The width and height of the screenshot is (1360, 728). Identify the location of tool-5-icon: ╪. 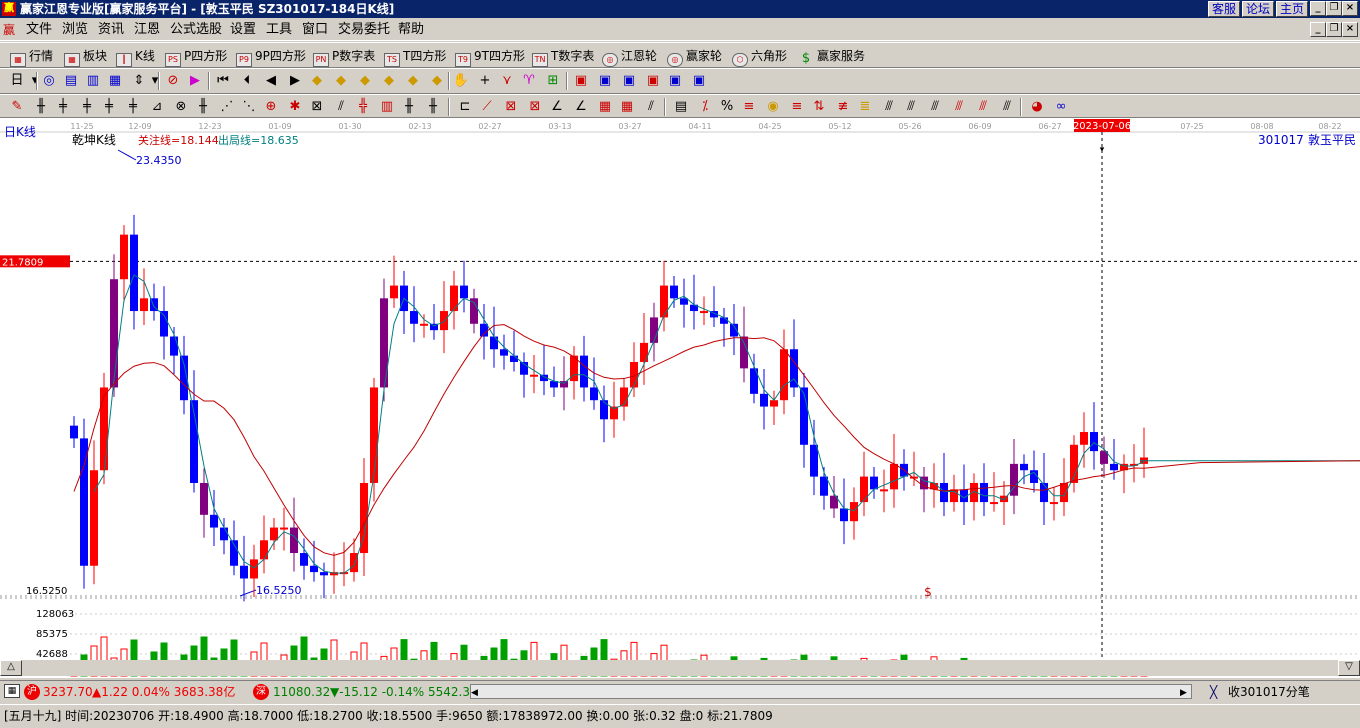
(133, 107).